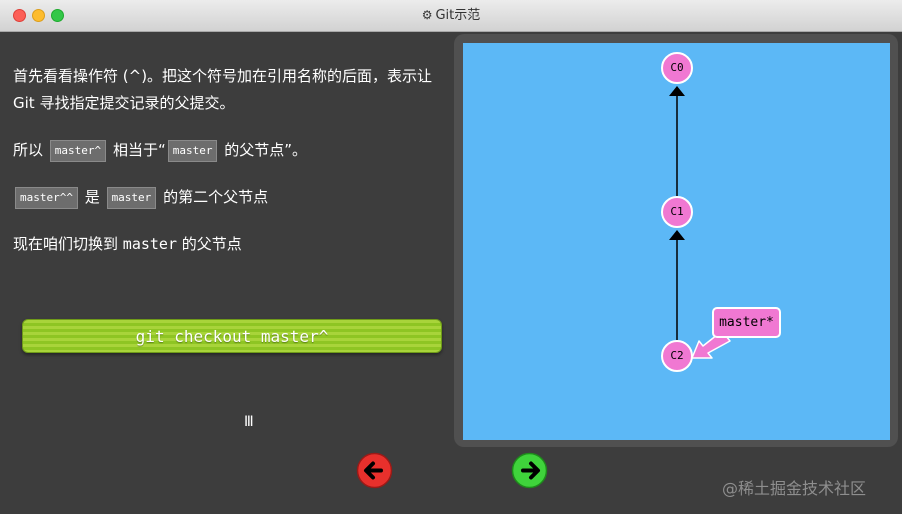  What do you see at coordinates (374, 470) in the screenshot?
I see `back-button` at bounding box center [374, 470].